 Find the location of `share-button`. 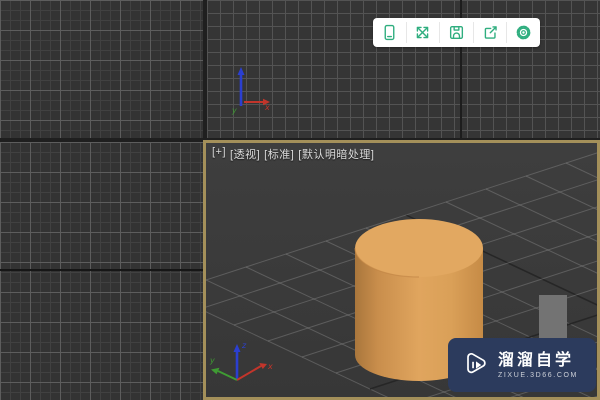

share-button is located at coordinates (490, 32).